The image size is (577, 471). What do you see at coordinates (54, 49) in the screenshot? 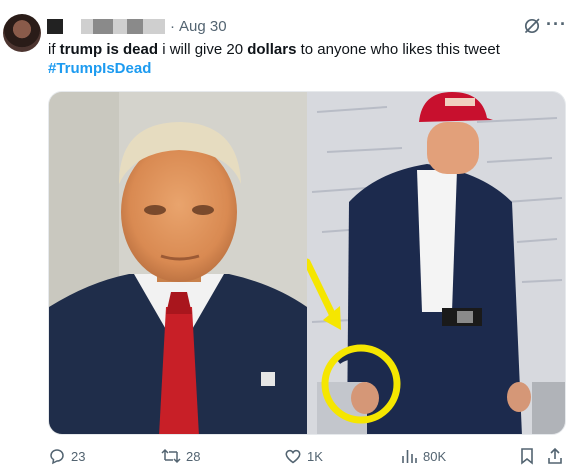
I see `tweet-text-part: if` at bounding box center [54, 49].